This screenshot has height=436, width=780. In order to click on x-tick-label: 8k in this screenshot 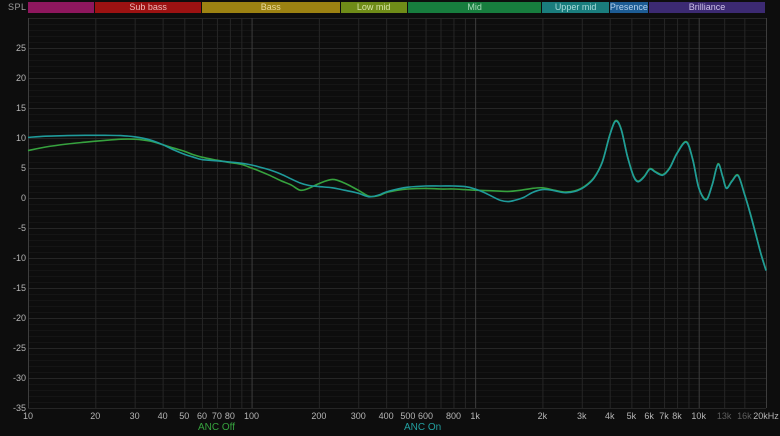, I will do `click(677, 416)`.